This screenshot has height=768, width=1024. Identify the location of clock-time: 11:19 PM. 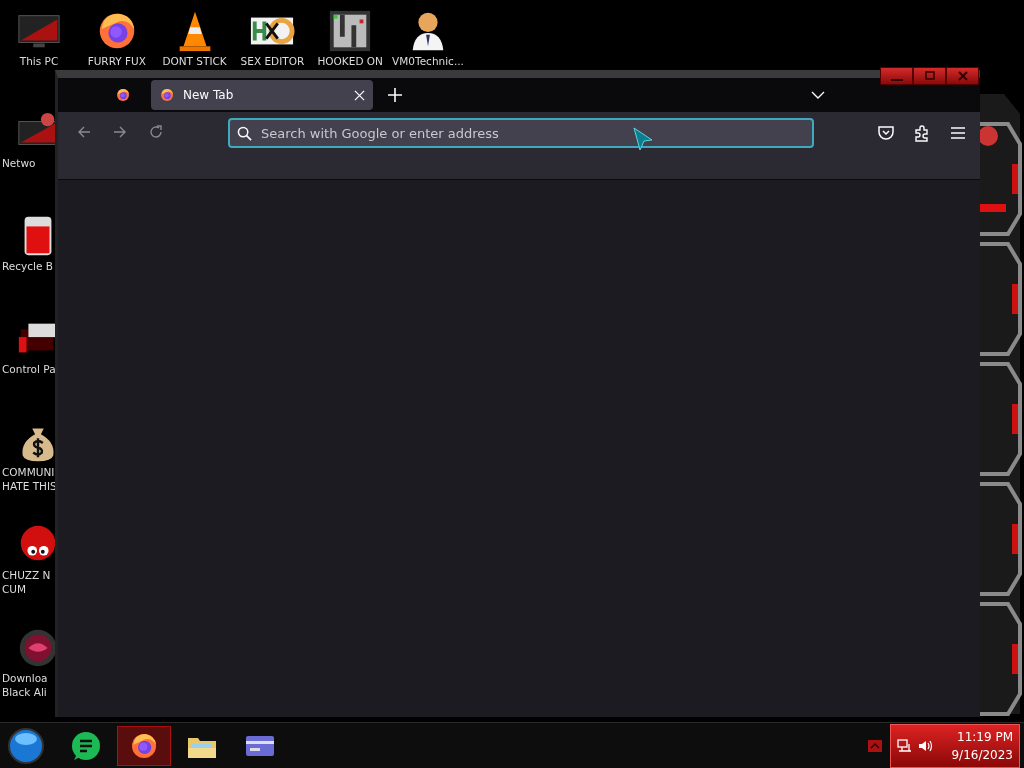
(985, 737).